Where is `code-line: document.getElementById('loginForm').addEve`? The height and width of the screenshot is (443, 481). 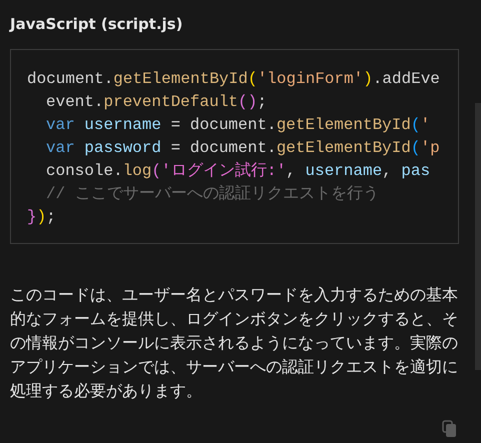
code-line: document.getElementById('loginForm').addEve is located at coordinates (233, 79).